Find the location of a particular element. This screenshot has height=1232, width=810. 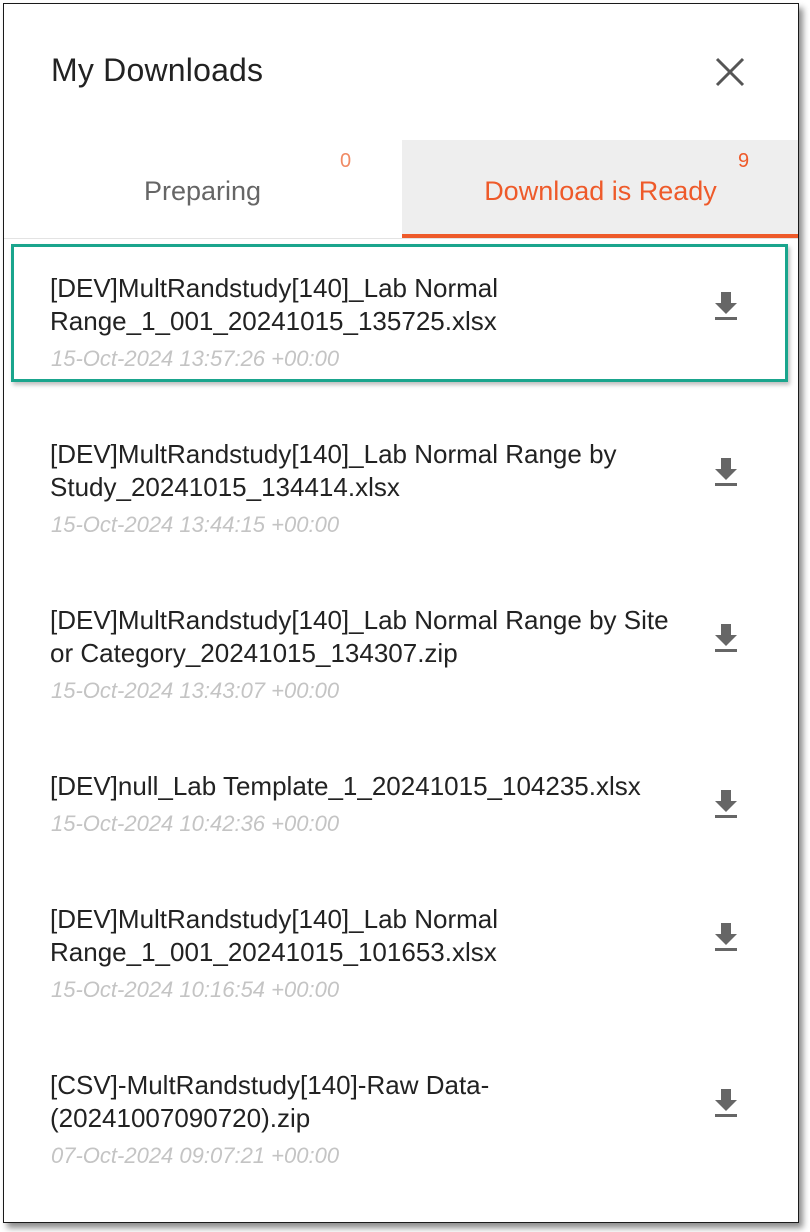

tab-preparing-label: Preparing is located at coordinates (202, 191).